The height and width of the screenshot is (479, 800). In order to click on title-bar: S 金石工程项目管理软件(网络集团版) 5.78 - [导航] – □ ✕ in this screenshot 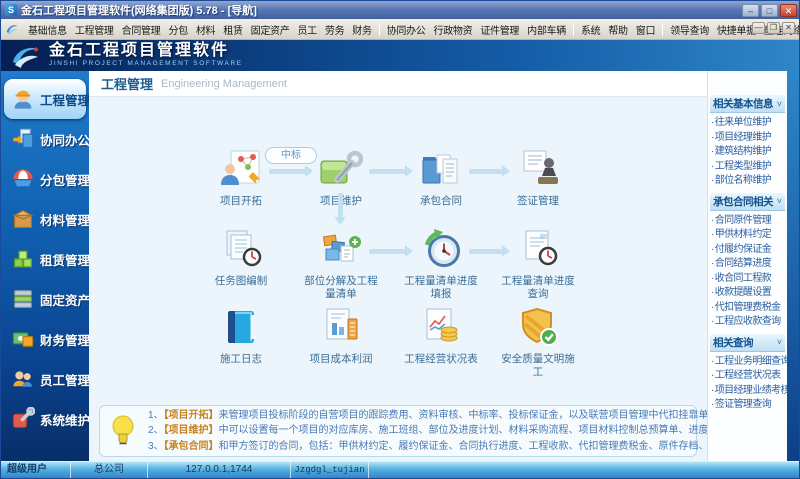, I will do `click(400, 10)`.